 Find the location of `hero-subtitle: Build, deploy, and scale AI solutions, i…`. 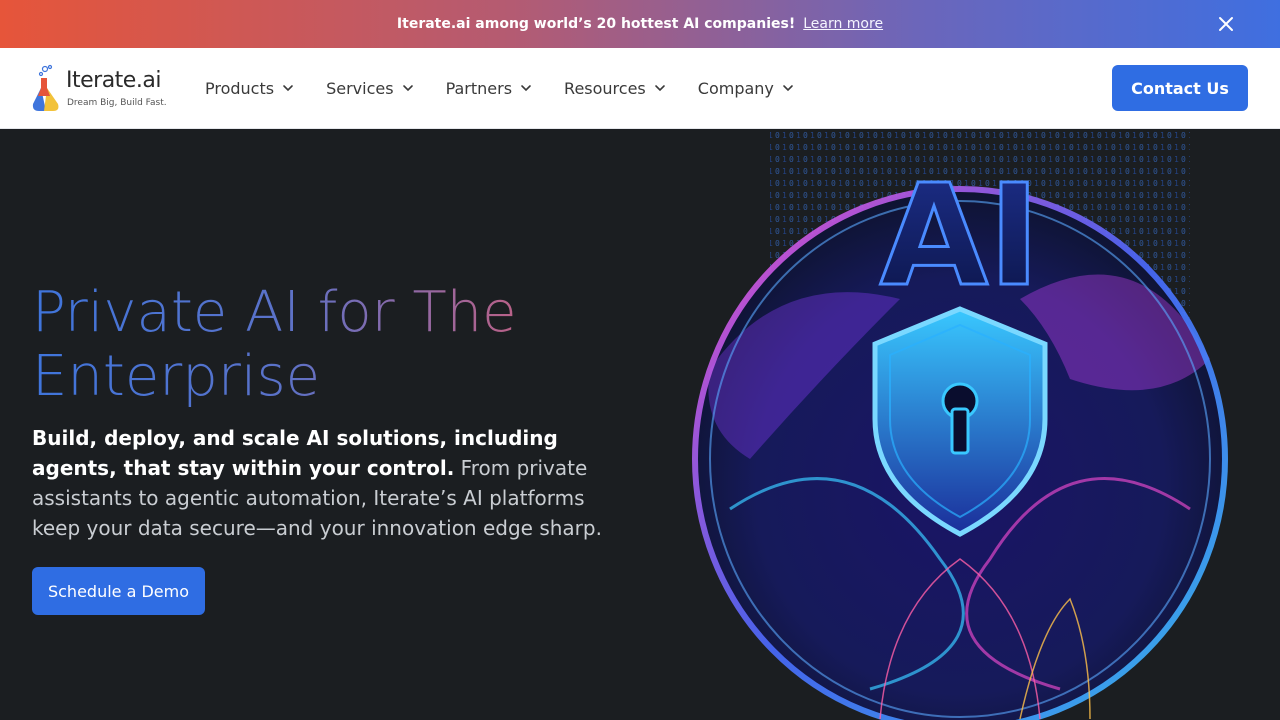

hero-subtitle: Build, deploy, and scale AI solutions, i… is located at coordinates (317, 483).